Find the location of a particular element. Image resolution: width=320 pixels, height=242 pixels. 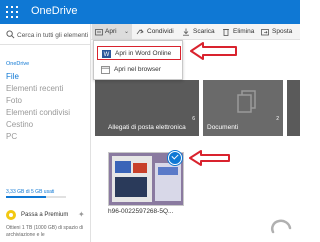

share-icon is located at coordinates (140, 32).